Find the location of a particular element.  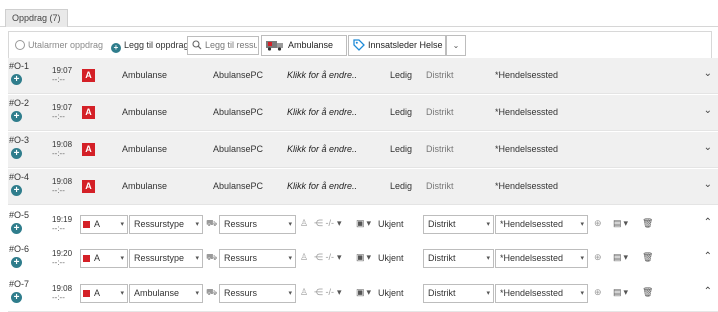

device-icon: ▣ is located at coordinates (360, 257).